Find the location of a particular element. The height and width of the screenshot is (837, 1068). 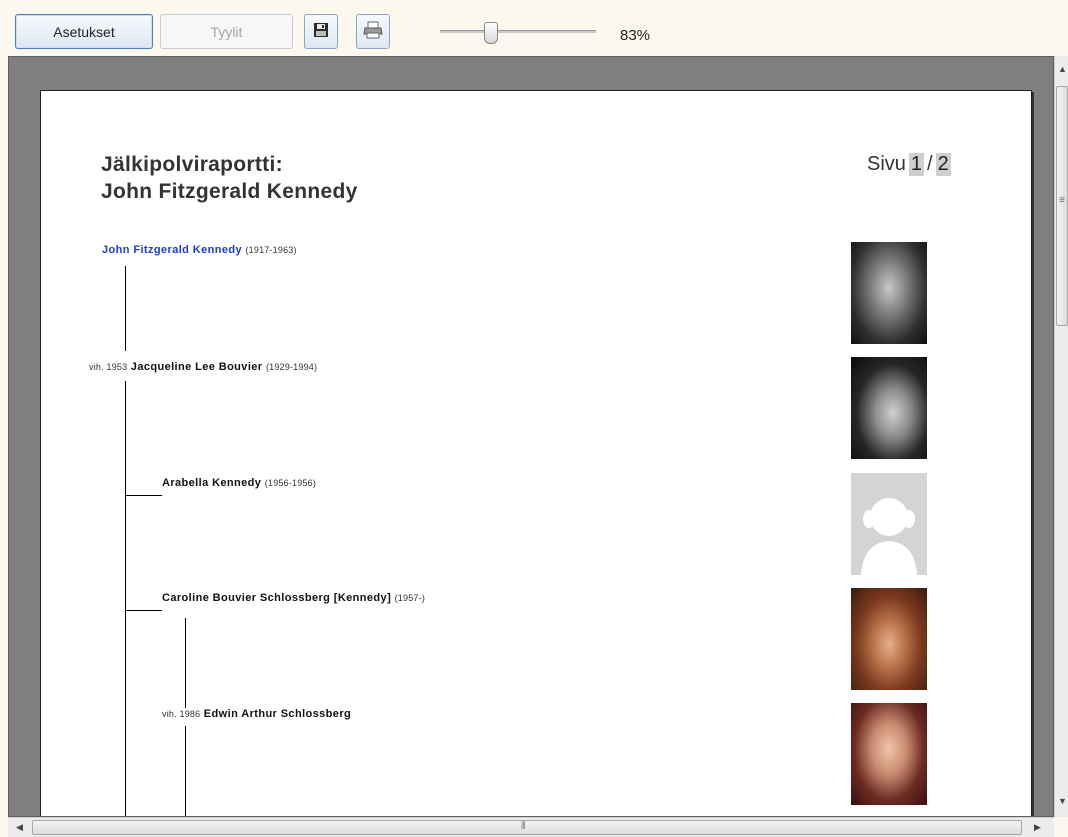

page-total: 2 is located at coordinates (943, 164).